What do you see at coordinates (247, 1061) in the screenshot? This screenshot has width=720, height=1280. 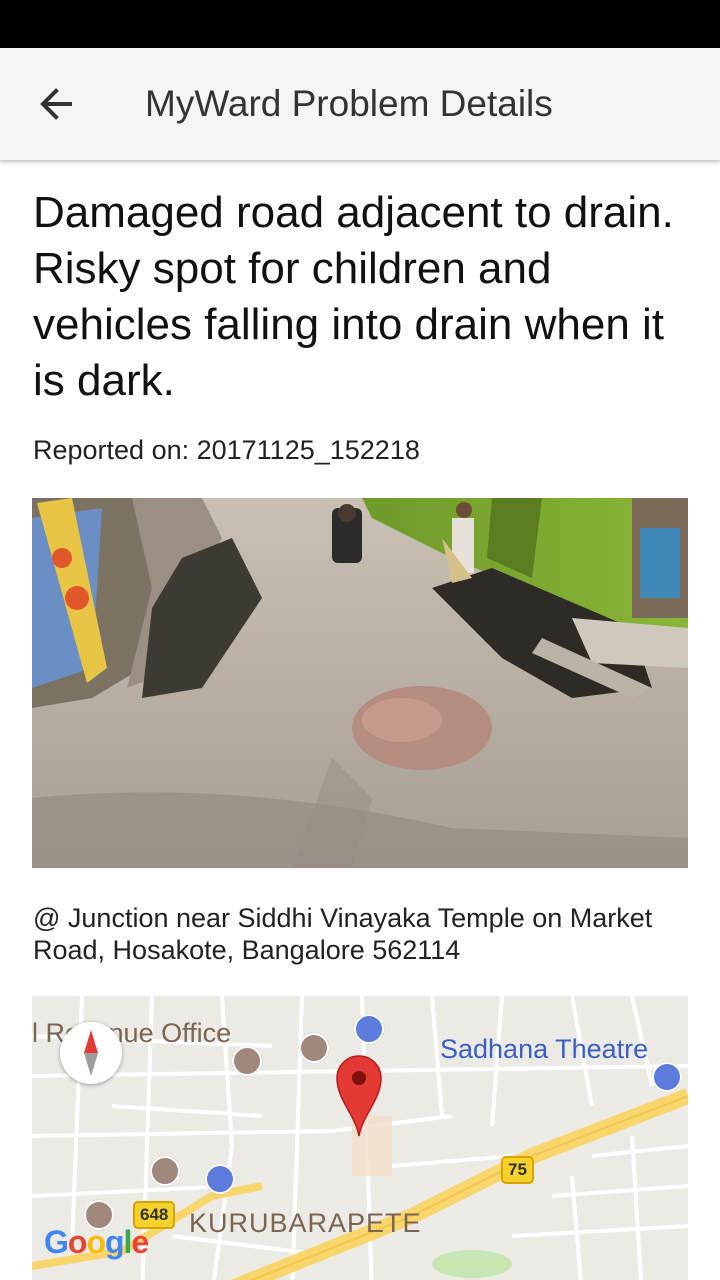 I see `museum-poi-icon` at bounding box center [247, 1061].